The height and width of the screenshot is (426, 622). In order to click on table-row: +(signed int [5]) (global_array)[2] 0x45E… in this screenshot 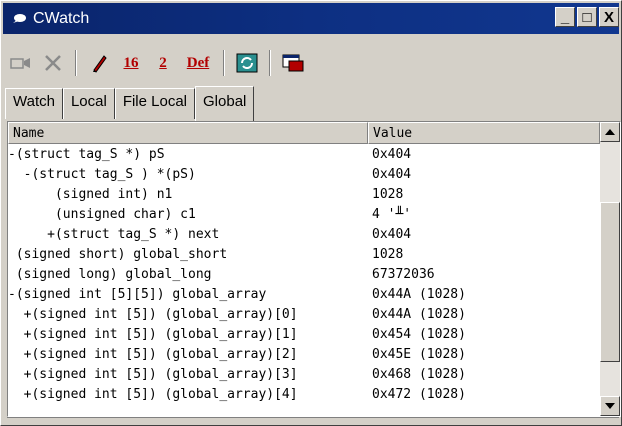, I will do `click(304, 354)`.